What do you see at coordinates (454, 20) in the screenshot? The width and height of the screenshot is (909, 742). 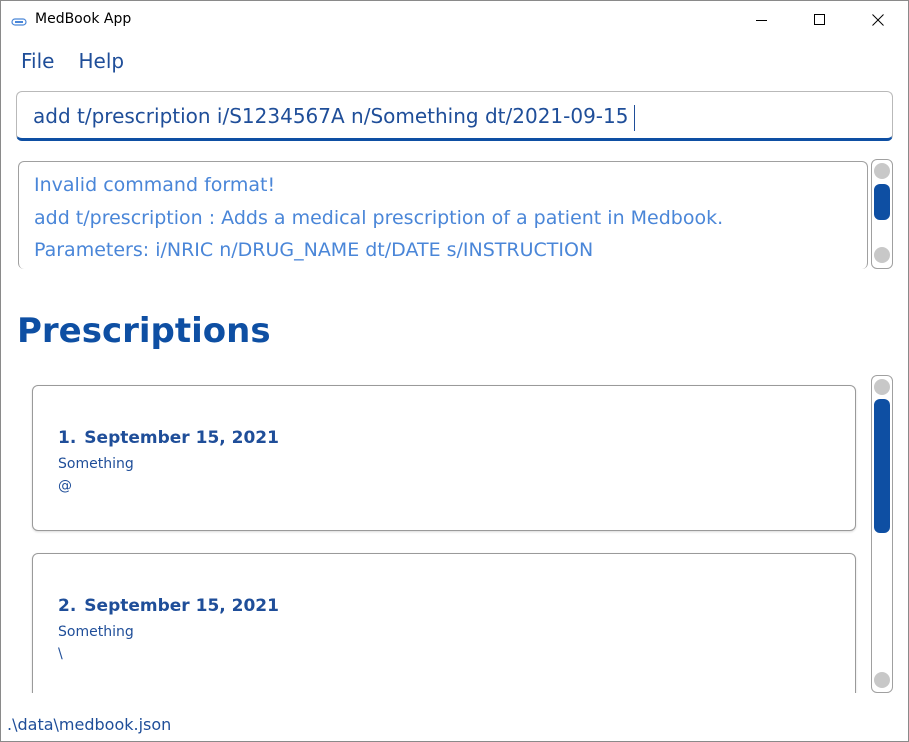 I see `title-bar: MedBook App` at bounding box center [454, 20].